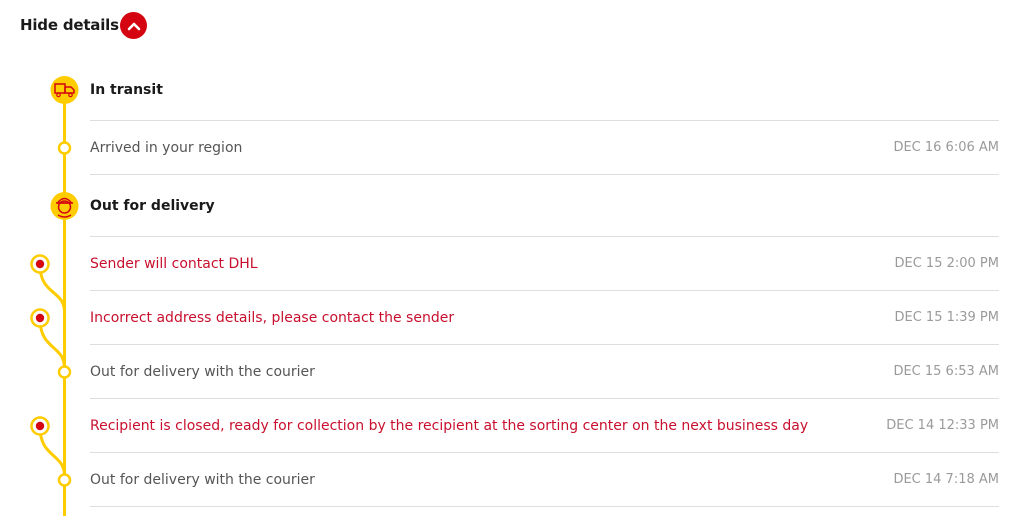 The height and width of the screenshot is (516, 1020). Describe the element at coordinates (946, 371) in the screenshot. I see `event-time: DEC 15 6:53 AM` at that location.